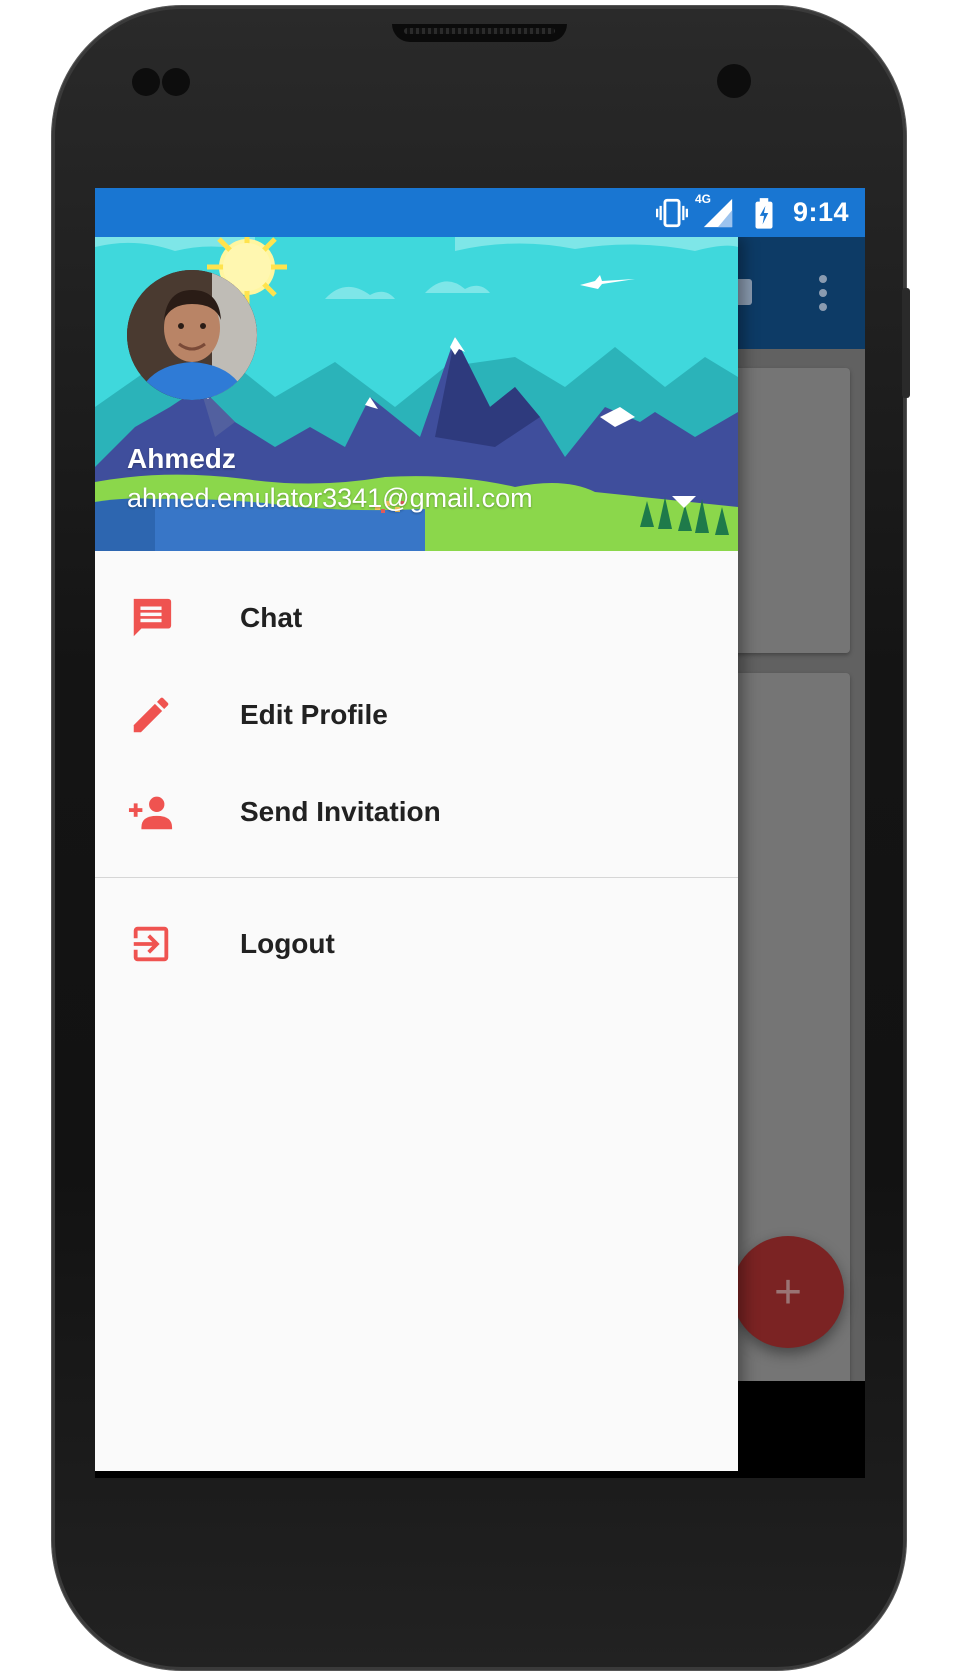 The width and height of the screenshot is (958, 1678). I want to click on clock: 9:14, so click(820, 212).